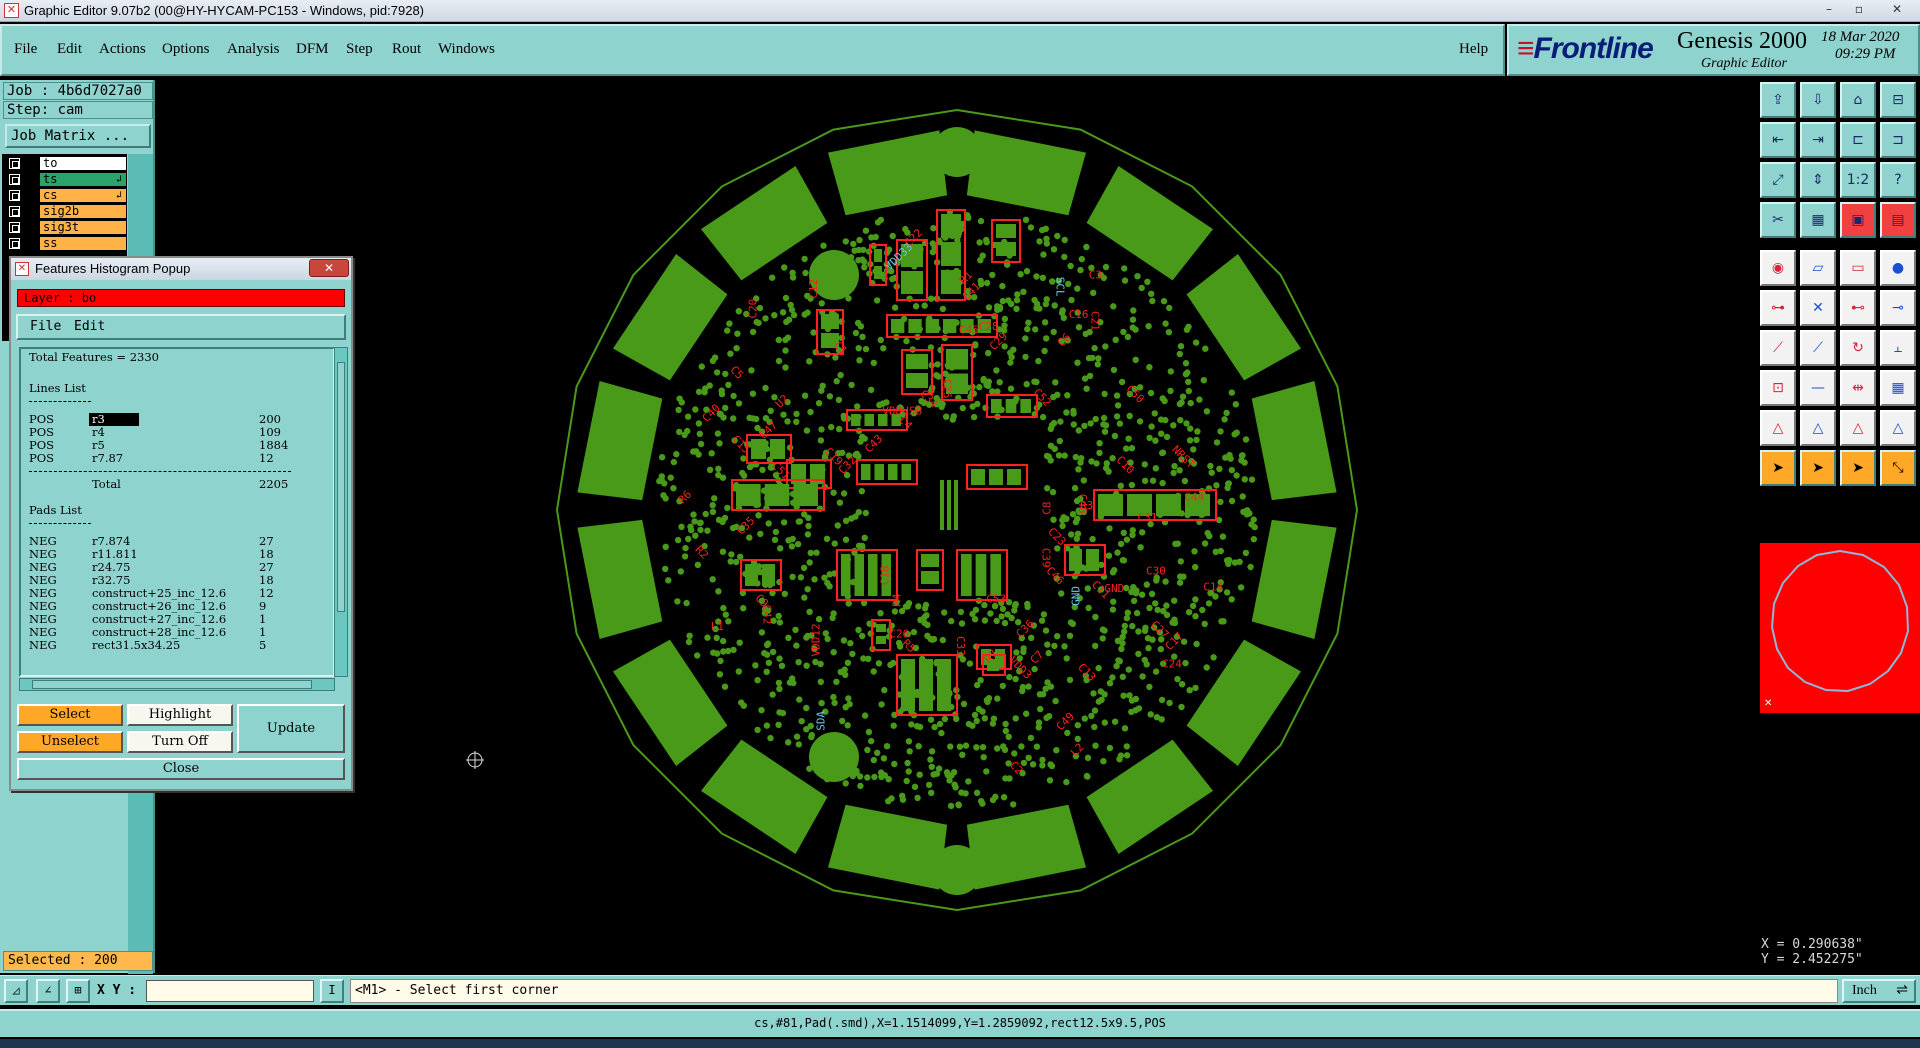 The height and width of the screenshot is (1048, 1920). What do you see at coordinates (186, 49) in the screenshot?
I see `menu-options: Options` at bounding box center [186, 49].